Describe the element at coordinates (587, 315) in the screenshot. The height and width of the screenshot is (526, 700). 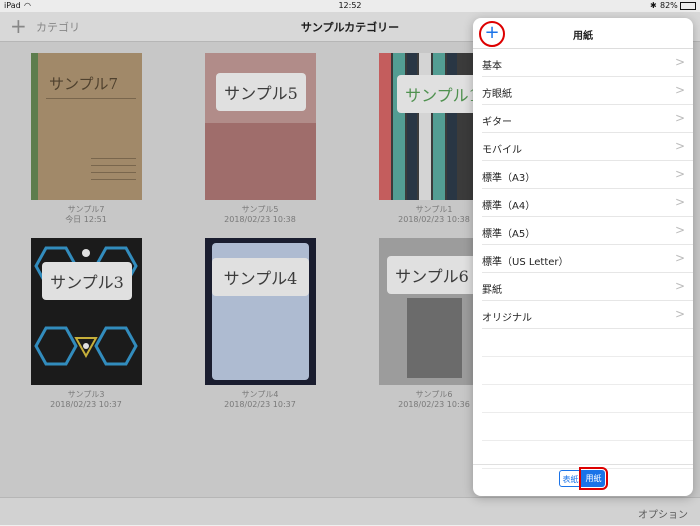
I see `paper-item-original: オリジナル >` at that location.